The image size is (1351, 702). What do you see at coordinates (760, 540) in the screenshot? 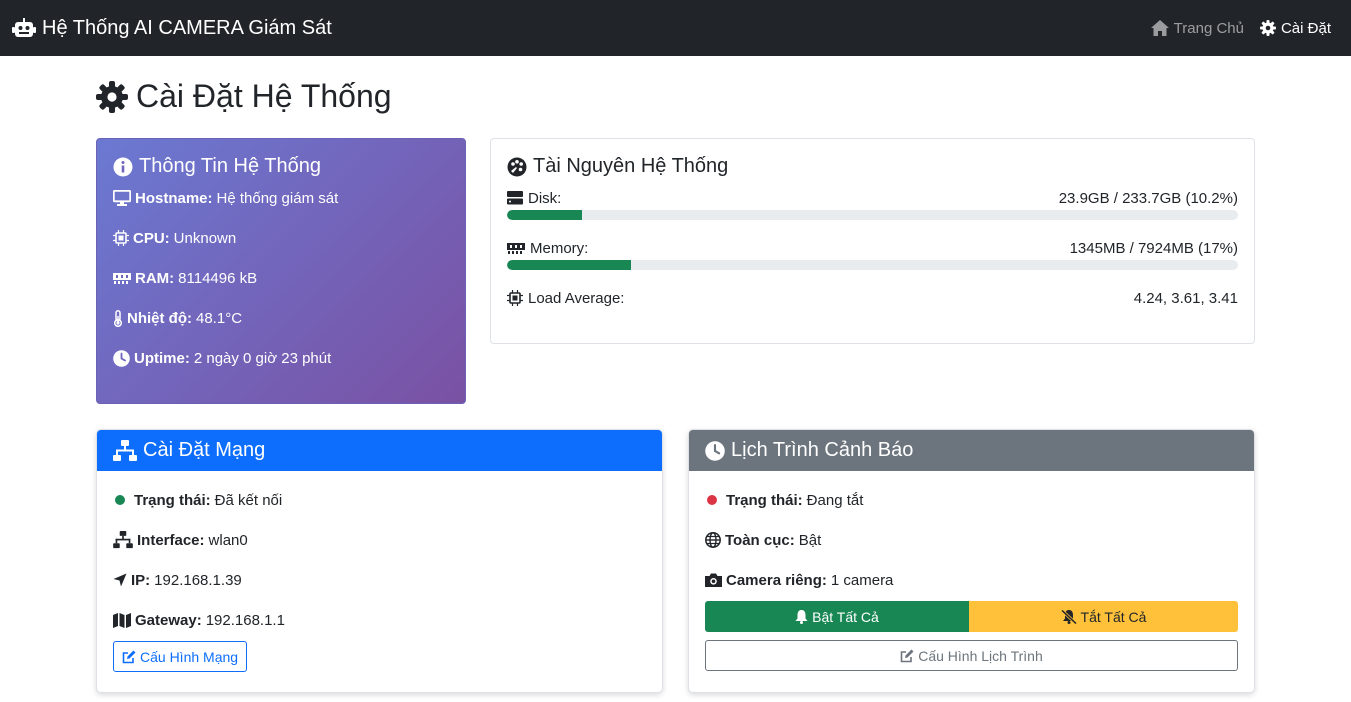
I see `global-label: Toàn cục:` at bounding box center [760, 540].